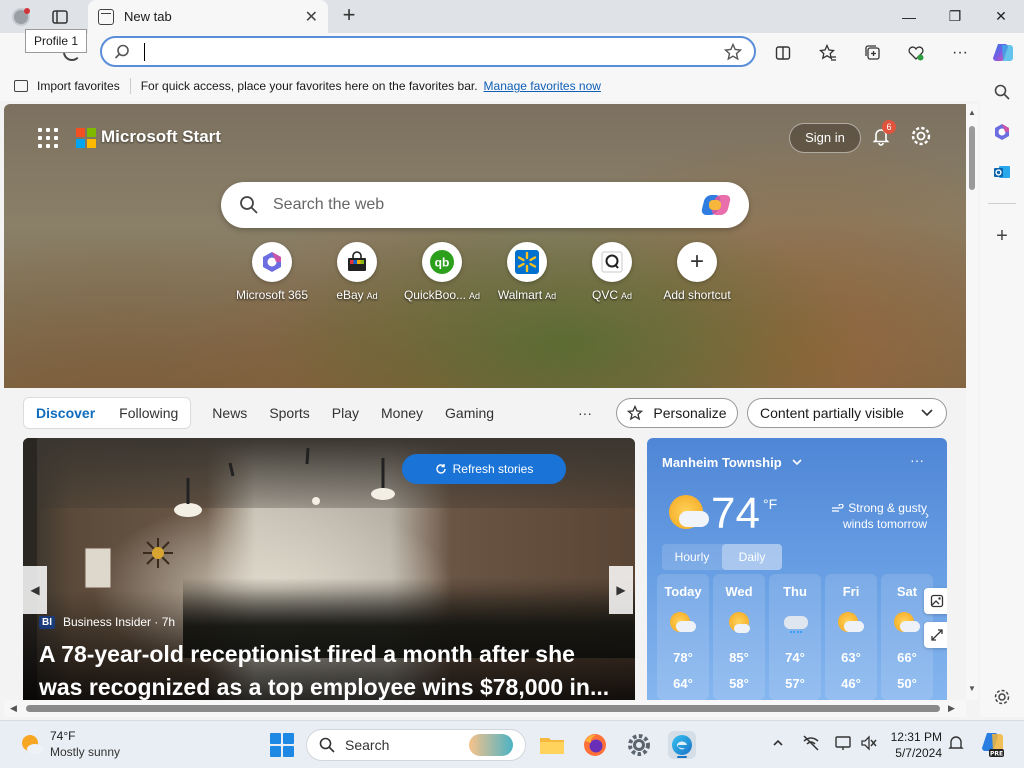 The image size is (1024, 768). I want to click on forecast-day: Wed 85° 58°, so click(739, 637).